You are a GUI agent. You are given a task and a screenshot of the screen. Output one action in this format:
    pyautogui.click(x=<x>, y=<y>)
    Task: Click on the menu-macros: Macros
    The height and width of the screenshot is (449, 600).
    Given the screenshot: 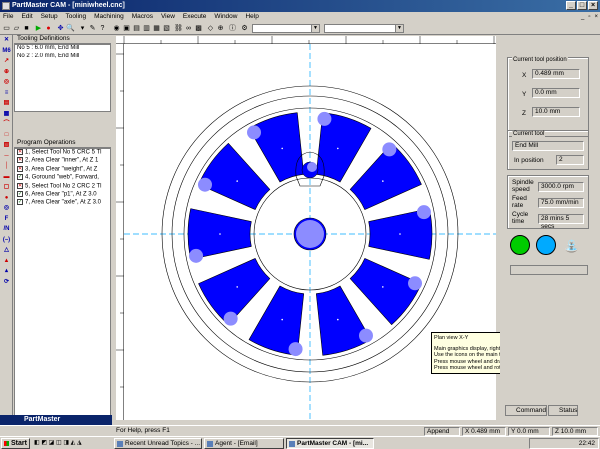 What is the action you would take?
    pyautogui.click(x=142, y=17)
    